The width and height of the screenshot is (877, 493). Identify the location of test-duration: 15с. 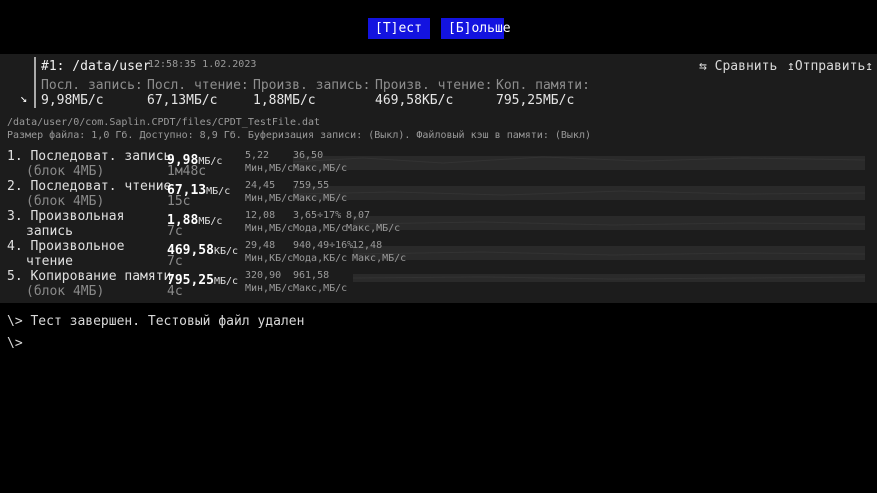
(179, 201).